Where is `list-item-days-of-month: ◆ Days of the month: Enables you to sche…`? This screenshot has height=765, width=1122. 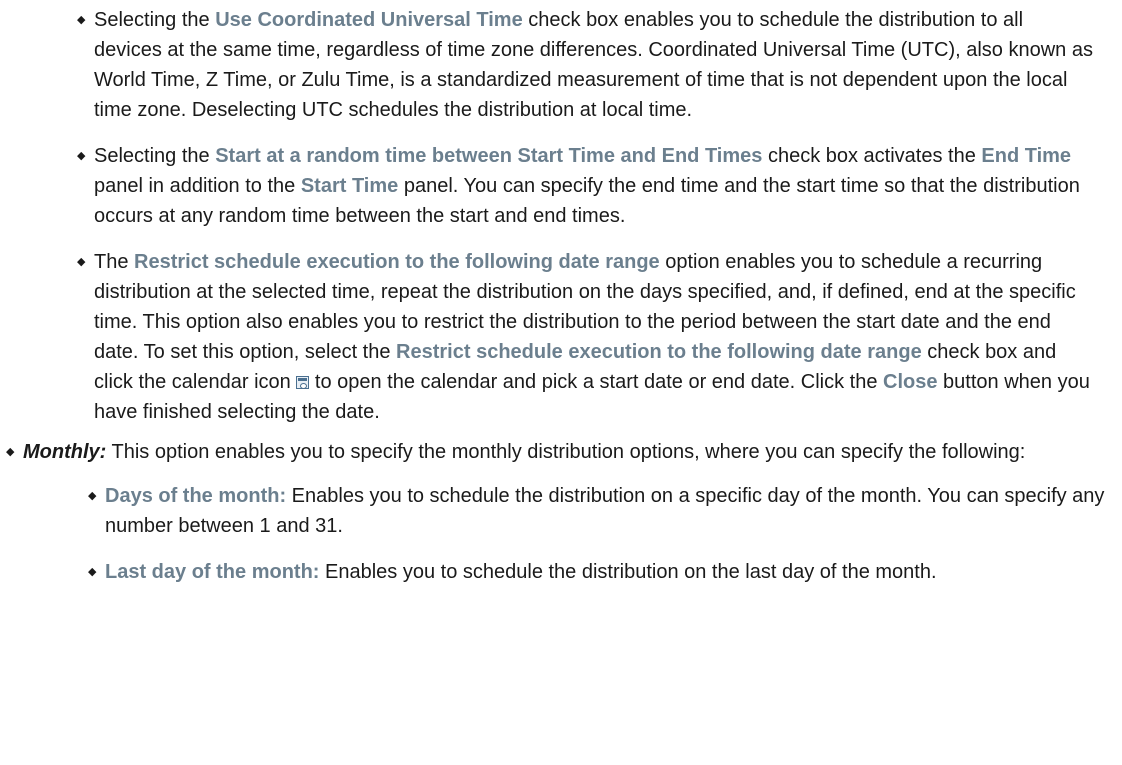
list-item-days-of-month: ◆ Days of the month: Enables you to sche… is located at coordinates (596, 511).